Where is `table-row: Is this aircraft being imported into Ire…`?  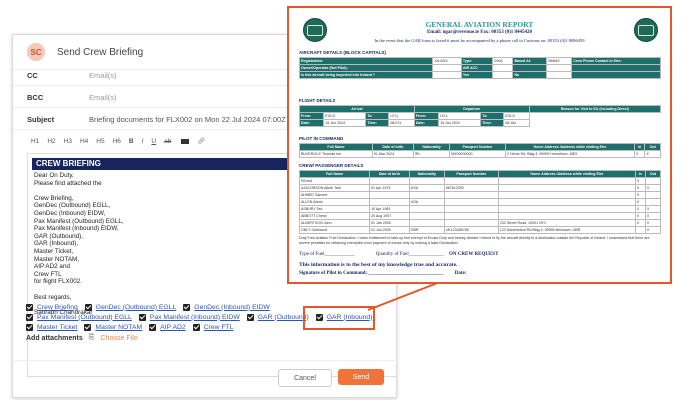
table-row: Is this aircraft being imported into Ire… is located at coordinates (479, 75).